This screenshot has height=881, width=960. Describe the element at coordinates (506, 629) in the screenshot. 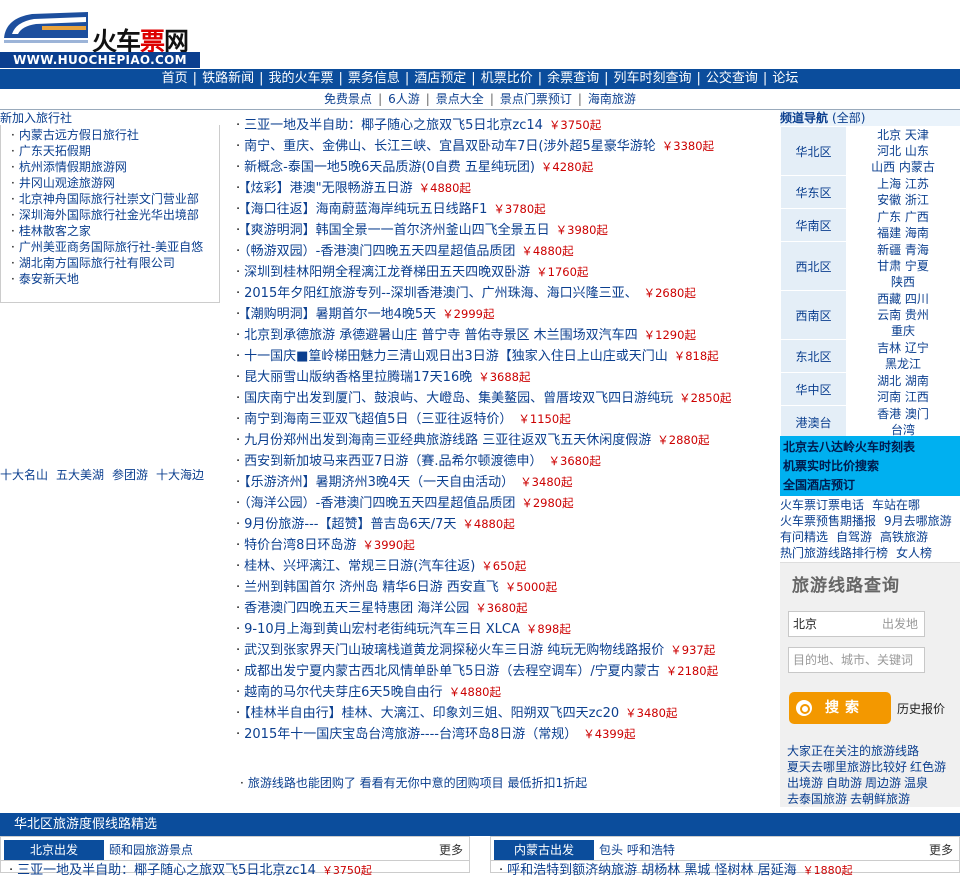

I see `list-item: · 9-10月上海到黄山宏村老街纯玩汽车三日 XLCA ￥898起` at that location.